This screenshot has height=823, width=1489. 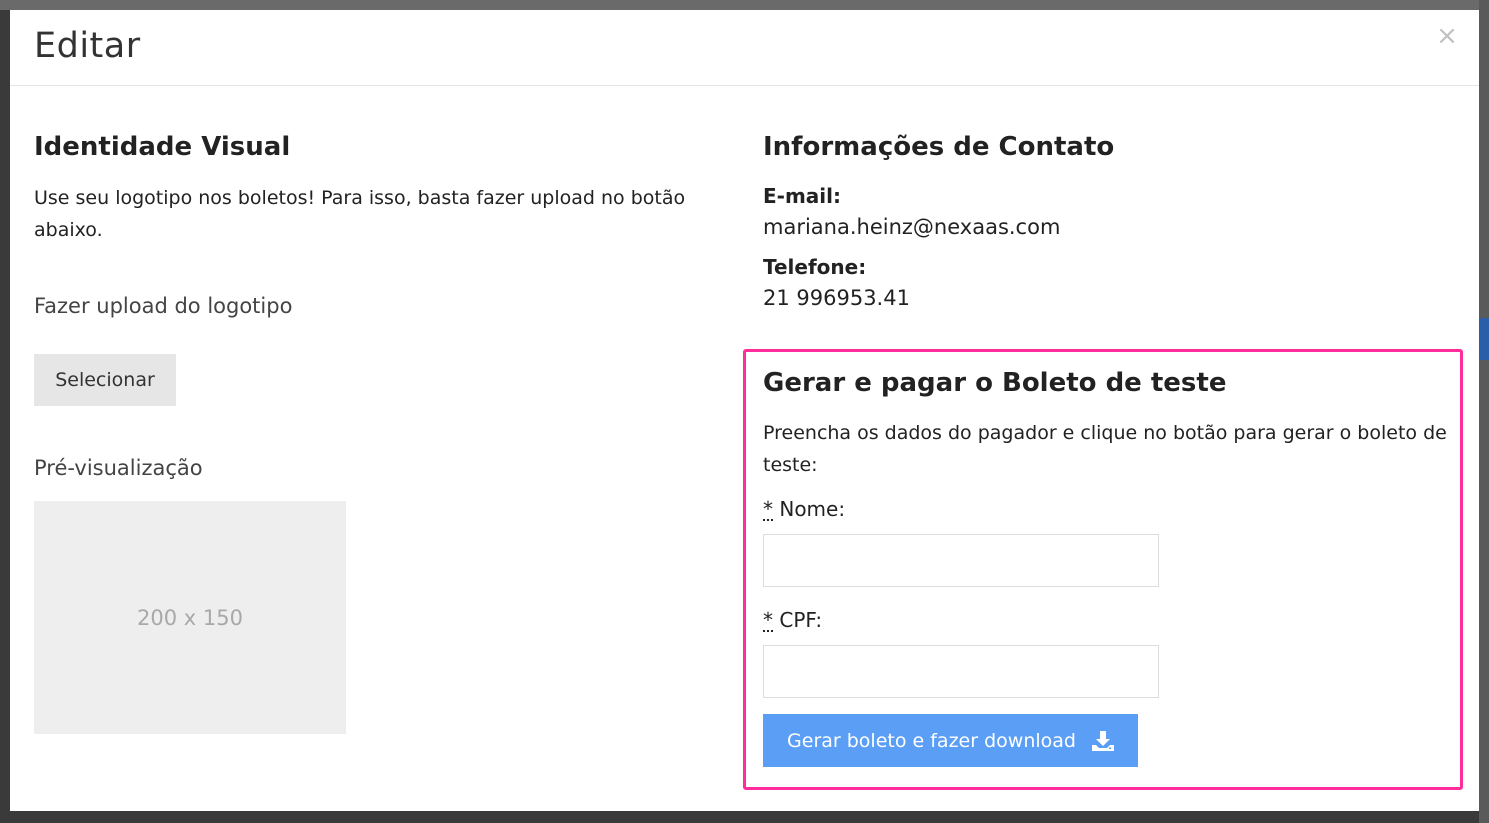 I want to click on contact-heading: Informações de Contato, so click(x=939, y=147).